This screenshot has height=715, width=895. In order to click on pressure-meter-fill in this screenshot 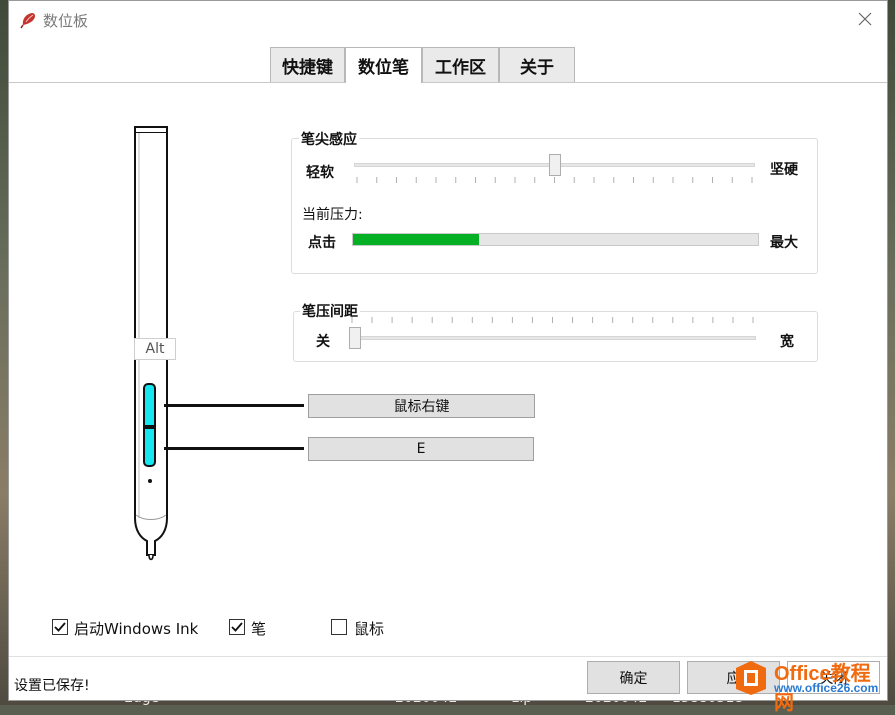, I will do `click(416, 239)`.